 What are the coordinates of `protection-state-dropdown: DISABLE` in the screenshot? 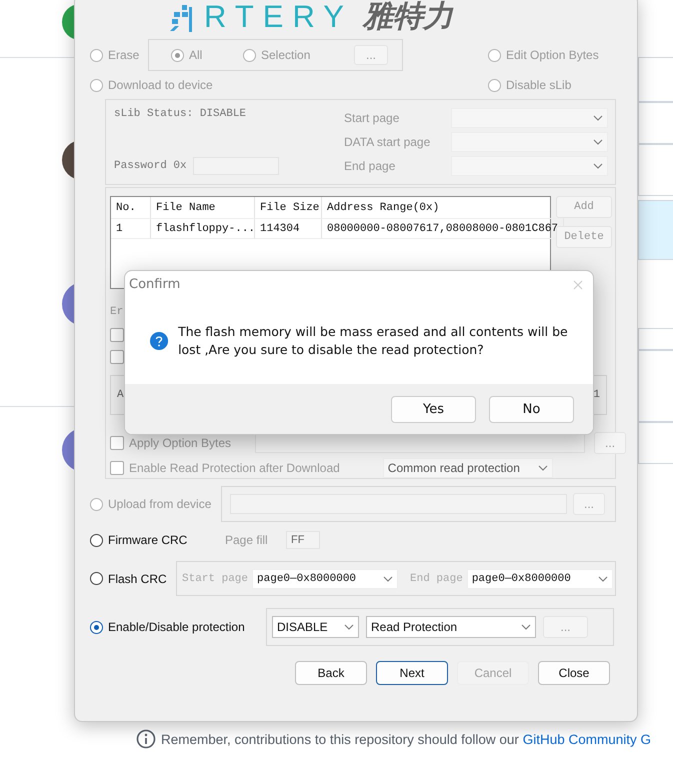 It's located at (315, 627).